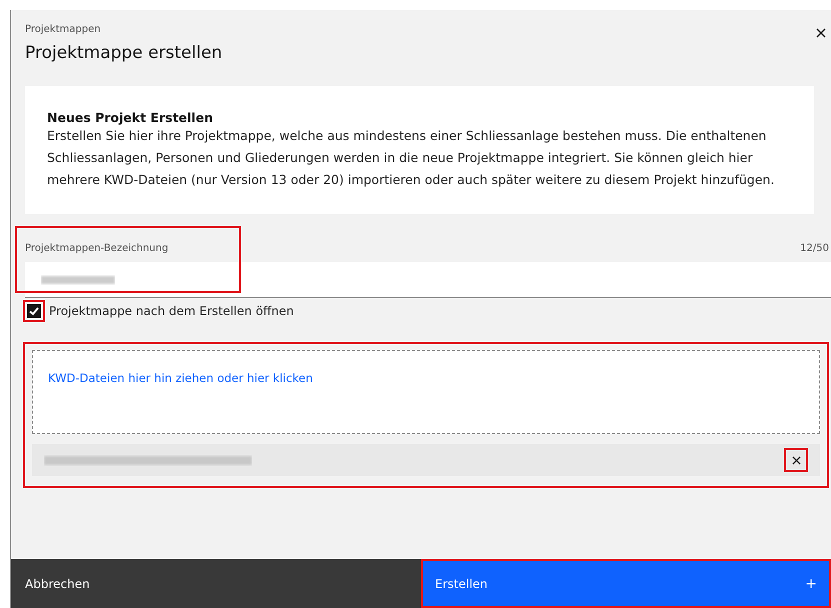  I want to click on drop-zone-prompt: KWD-Dateien hier hin ziehen oder hier klicken, so click(180, 378).